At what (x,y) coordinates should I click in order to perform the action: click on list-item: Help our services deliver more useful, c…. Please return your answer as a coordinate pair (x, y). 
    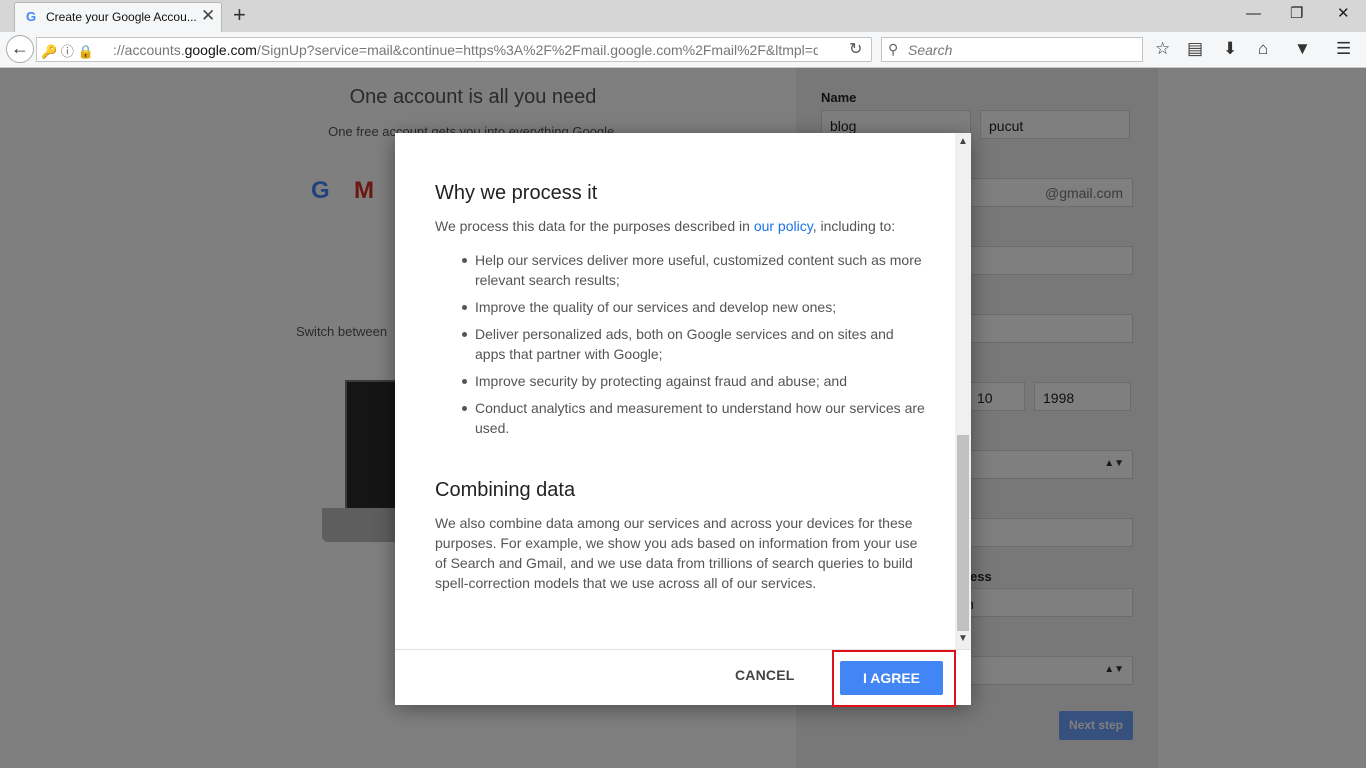
    Looking at the image, I should click on (693, 270).